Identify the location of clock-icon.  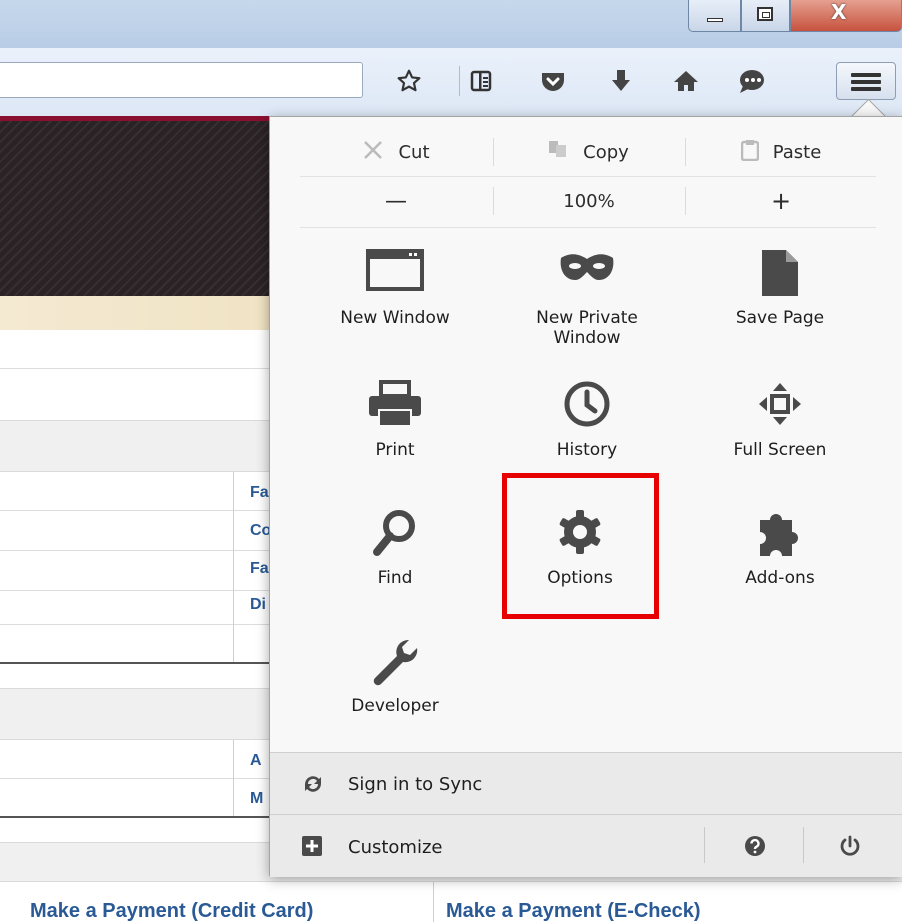
(587, 410).